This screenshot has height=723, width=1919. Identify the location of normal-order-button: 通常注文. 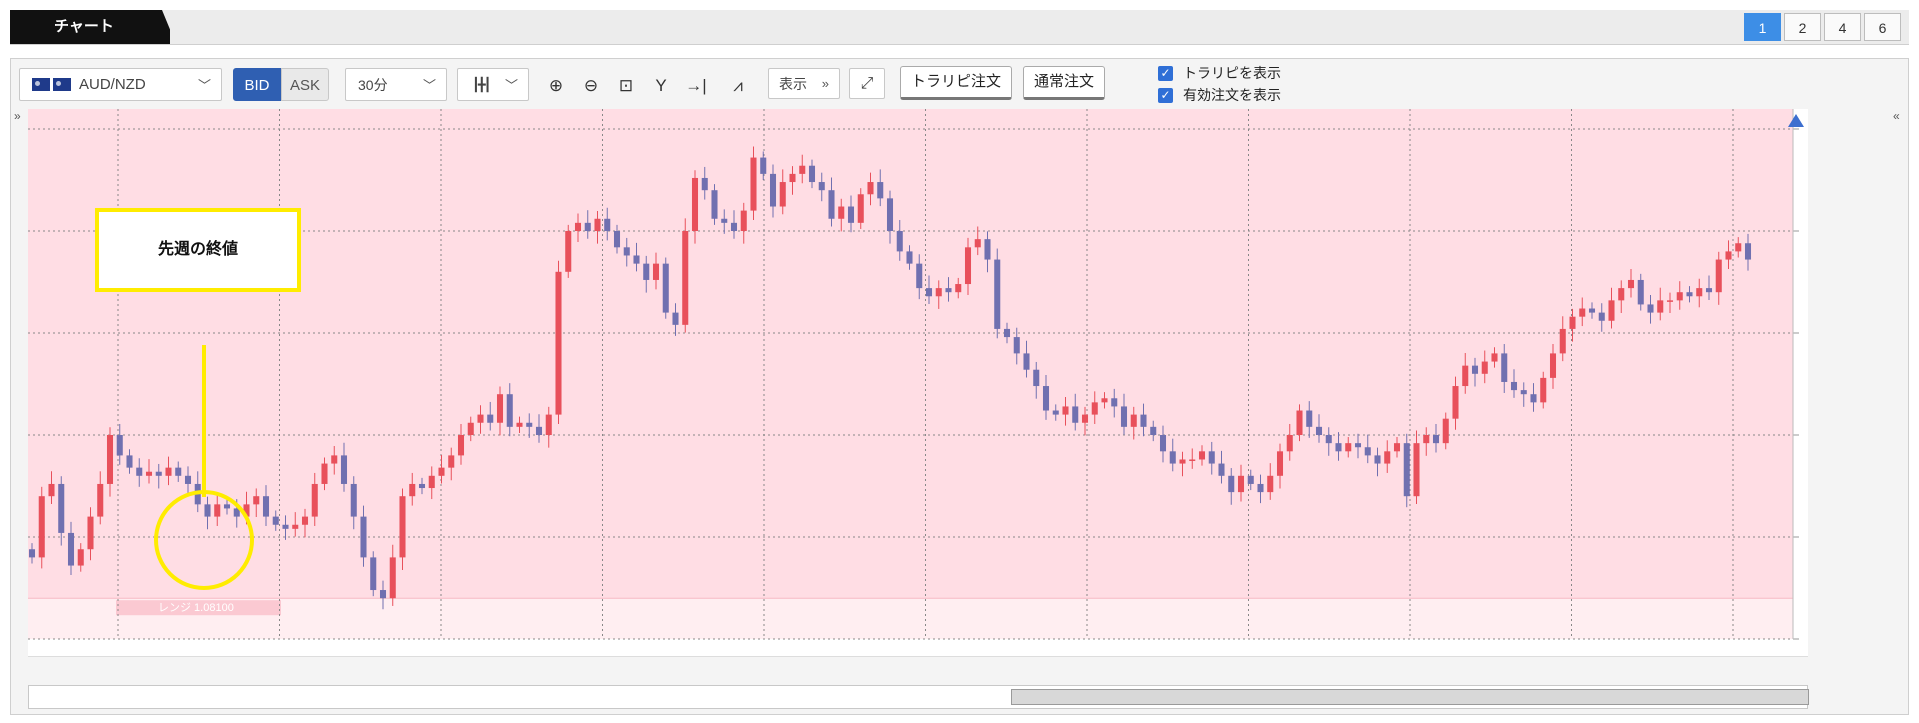
(1064, 83).